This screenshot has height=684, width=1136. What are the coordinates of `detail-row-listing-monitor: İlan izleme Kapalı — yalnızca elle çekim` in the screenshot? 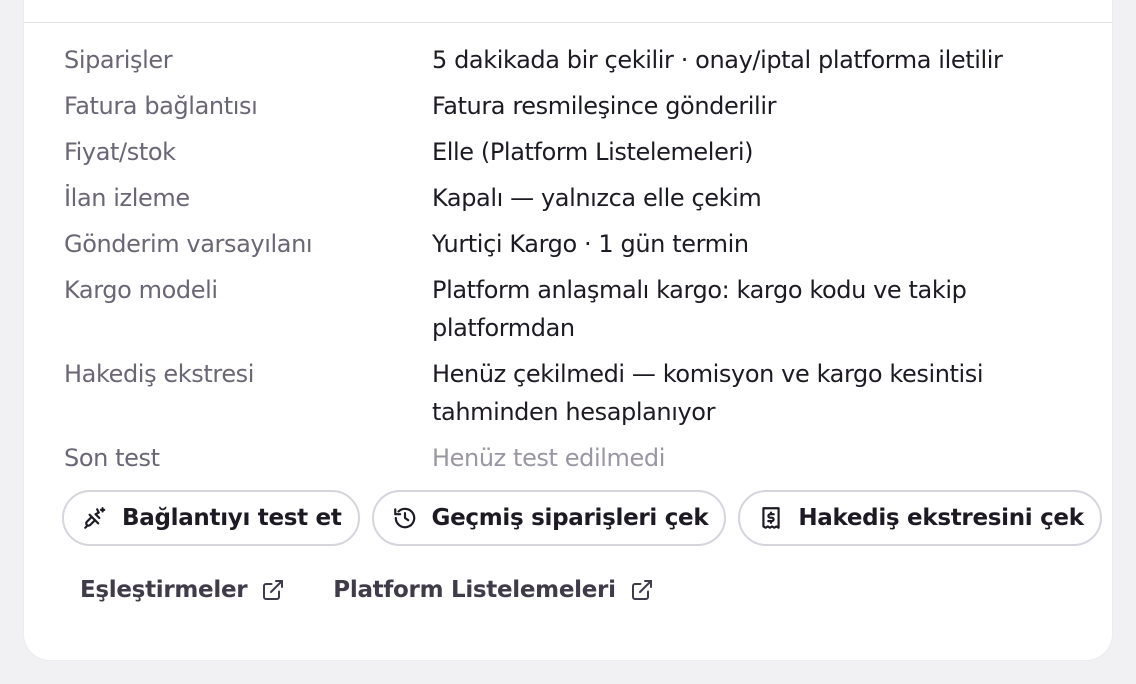 It's located at (574, 202).